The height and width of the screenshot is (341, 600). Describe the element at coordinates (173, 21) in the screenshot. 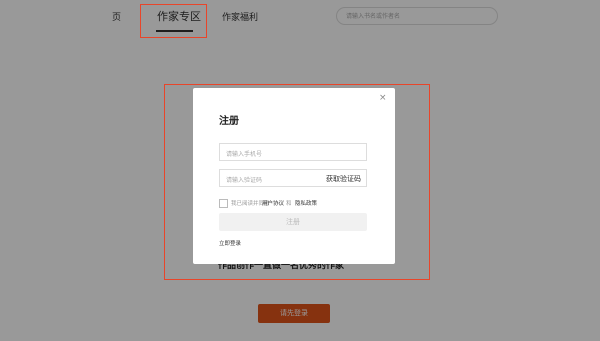

I see `highlight-box-nav` at that location.